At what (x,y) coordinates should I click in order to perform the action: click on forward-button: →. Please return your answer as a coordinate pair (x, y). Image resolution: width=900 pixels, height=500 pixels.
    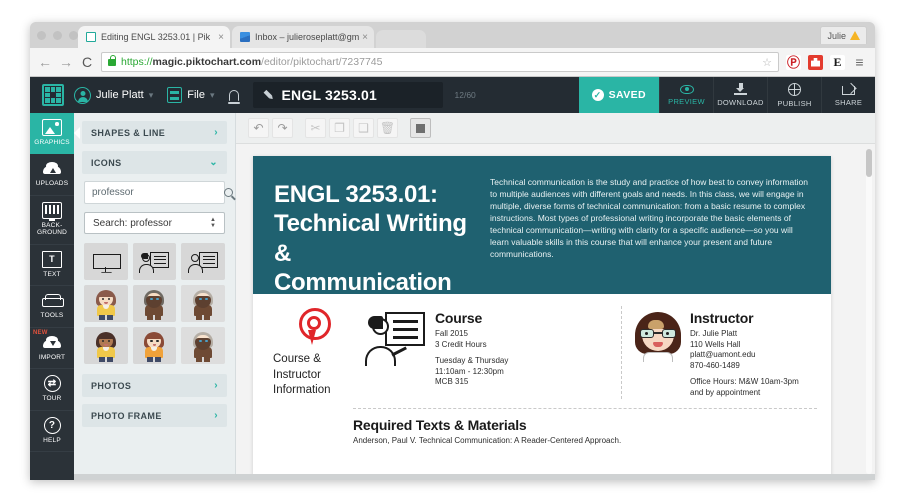
    Looking at the image, I should click on (66, 62).